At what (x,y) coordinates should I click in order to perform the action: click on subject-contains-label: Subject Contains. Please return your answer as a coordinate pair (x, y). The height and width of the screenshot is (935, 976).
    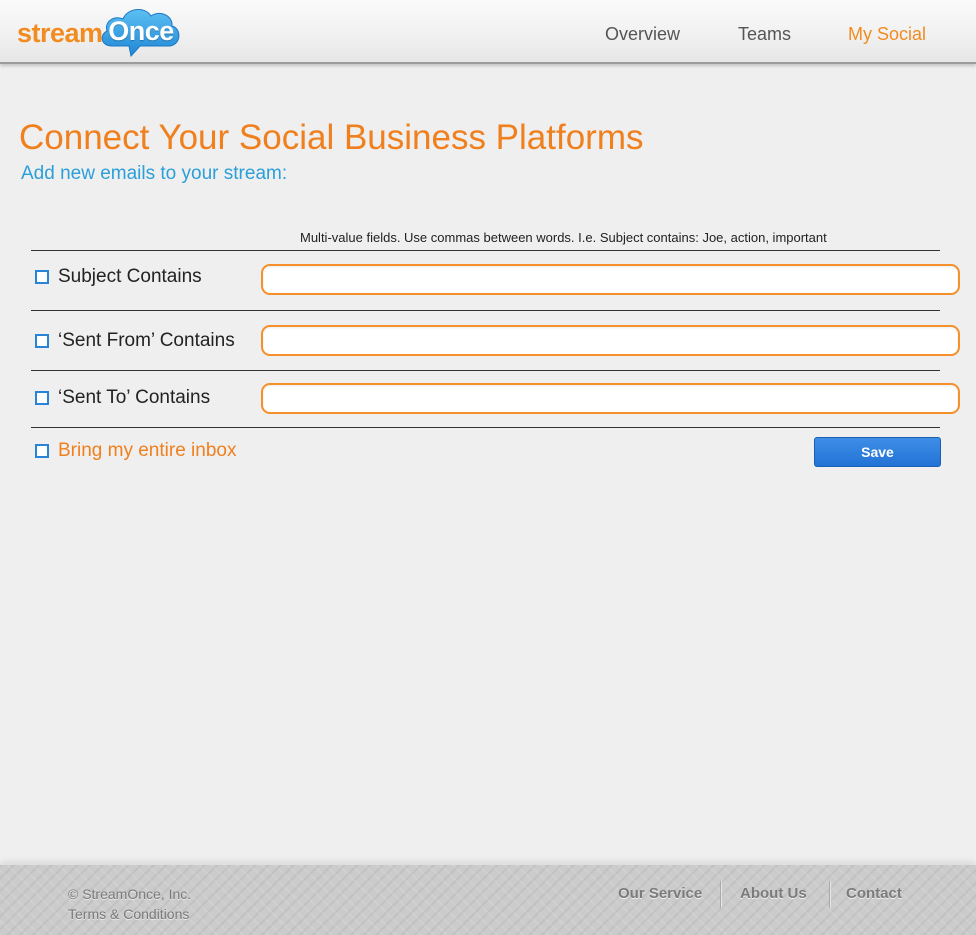
    Looking at the image, I should click on (130, 276).